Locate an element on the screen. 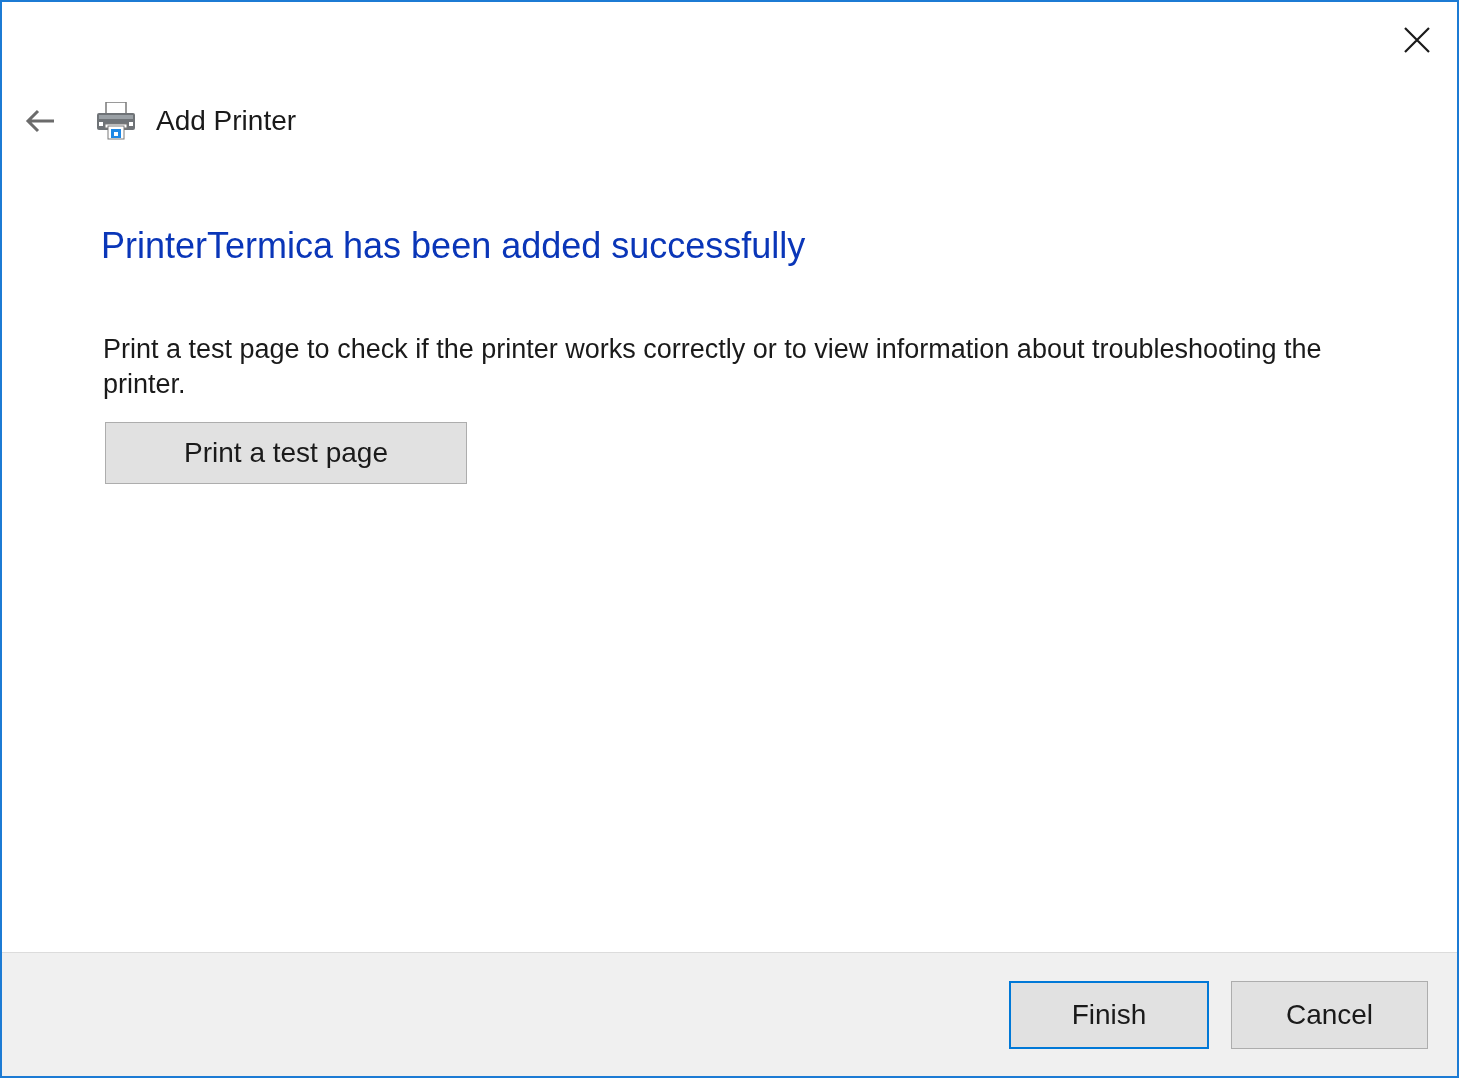 The width and height of the screenshot is (1459, 1078). printer-icon is located at coordinates (116, 121).